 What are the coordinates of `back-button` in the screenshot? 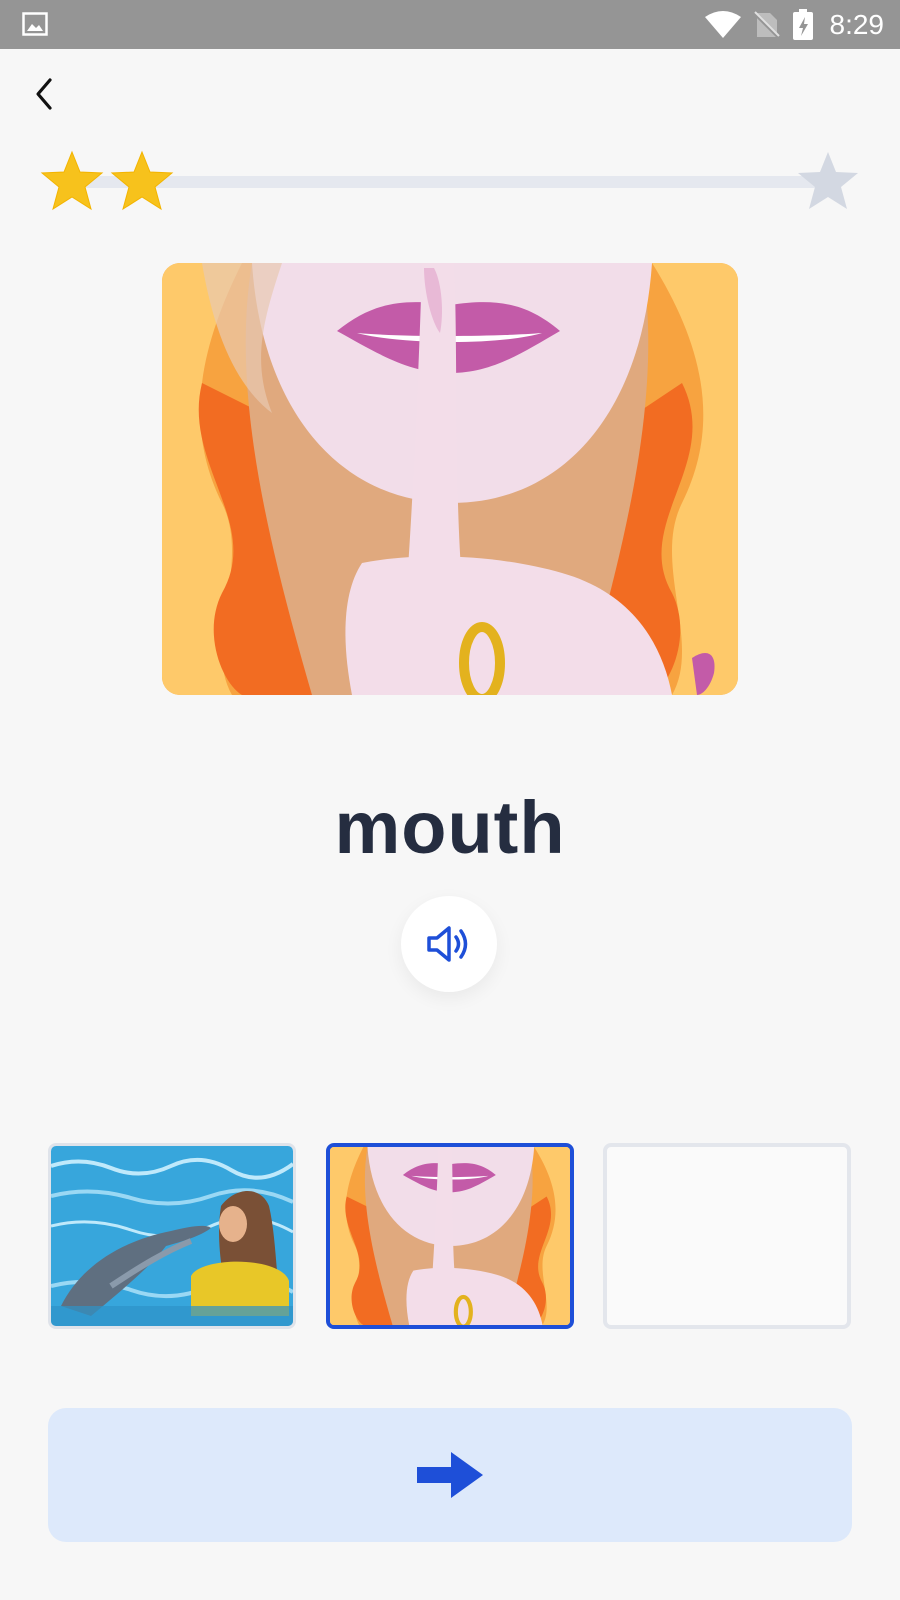 It's located at (46, 94).